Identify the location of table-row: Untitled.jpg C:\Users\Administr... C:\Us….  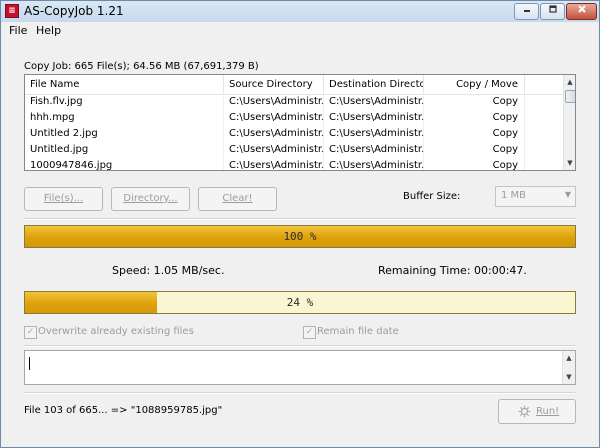
(294, 150).